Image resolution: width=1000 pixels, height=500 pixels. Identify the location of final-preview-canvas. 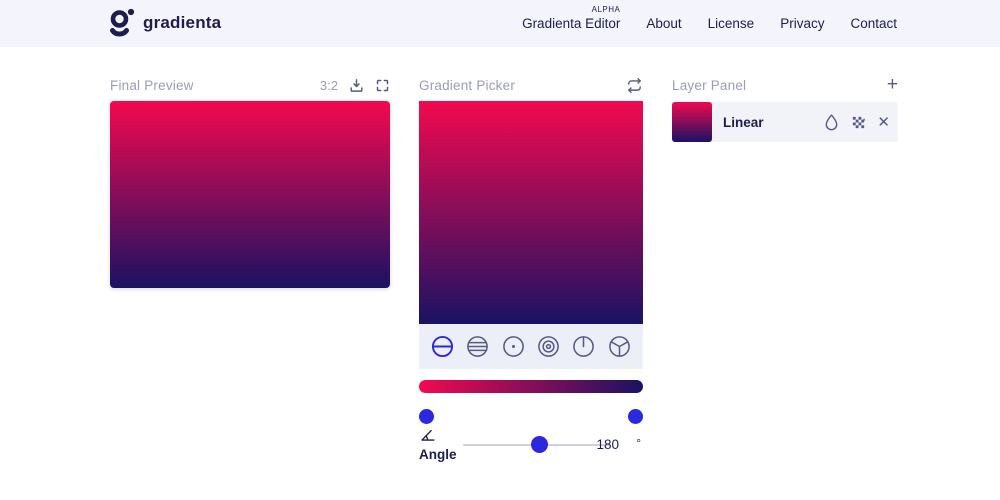
(250, 194).